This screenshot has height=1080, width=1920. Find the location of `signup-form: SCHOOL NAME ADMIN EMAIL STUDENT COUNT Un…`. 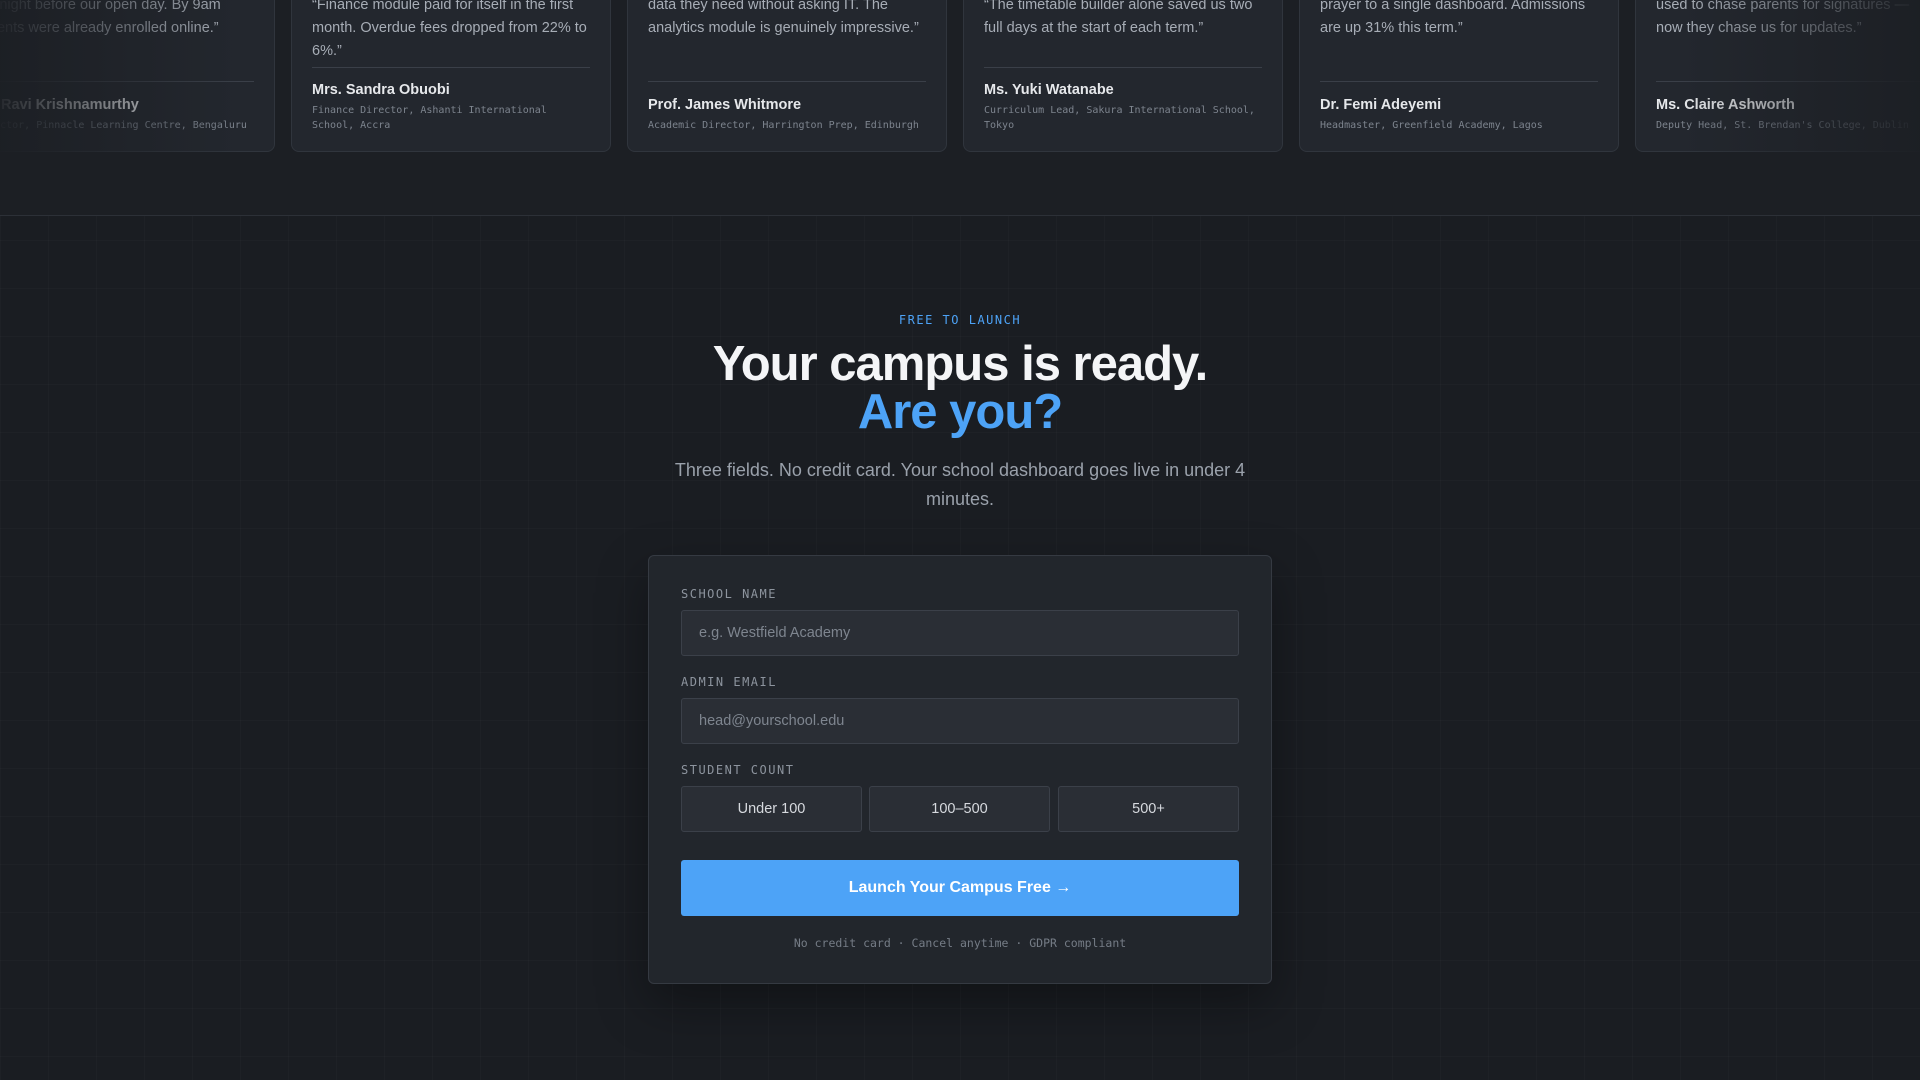

signup-form: SCHOOL NAME ADMIN EMAIL STUDENT COUNT Un… is located at coordinates (960, 769).